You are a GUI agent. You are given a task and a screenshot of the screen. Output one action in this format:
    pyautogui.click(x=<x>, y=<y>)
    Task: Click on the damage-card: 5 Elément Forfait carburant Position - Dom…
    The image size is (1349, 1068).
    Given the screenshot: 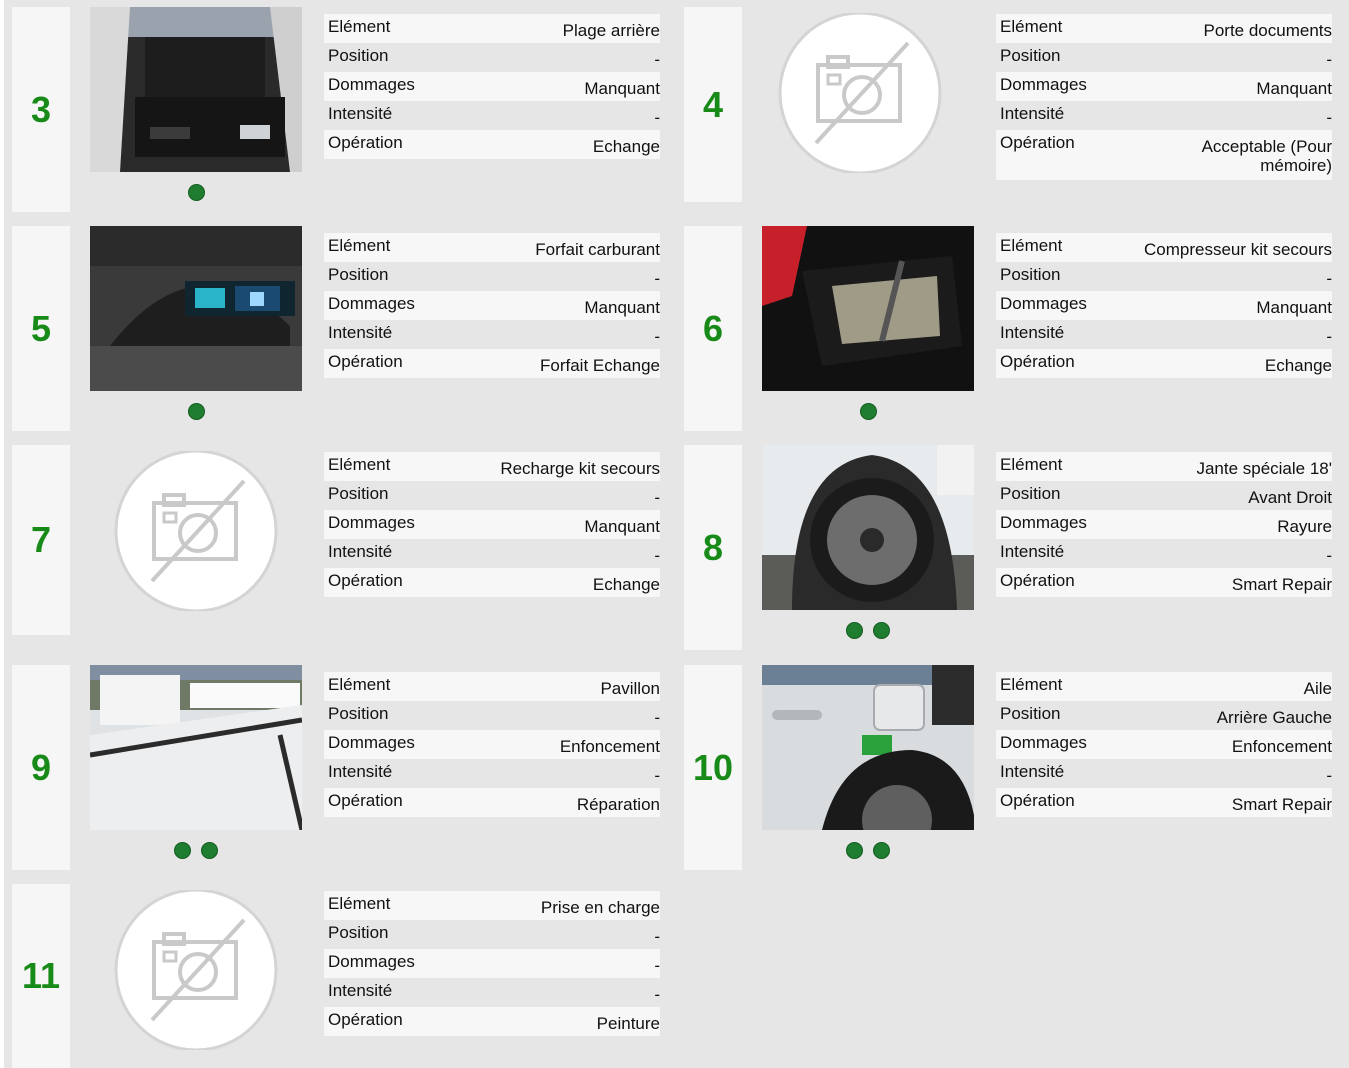 What is the action you would take?
    pyautogui.click(x=334, y=328)
    